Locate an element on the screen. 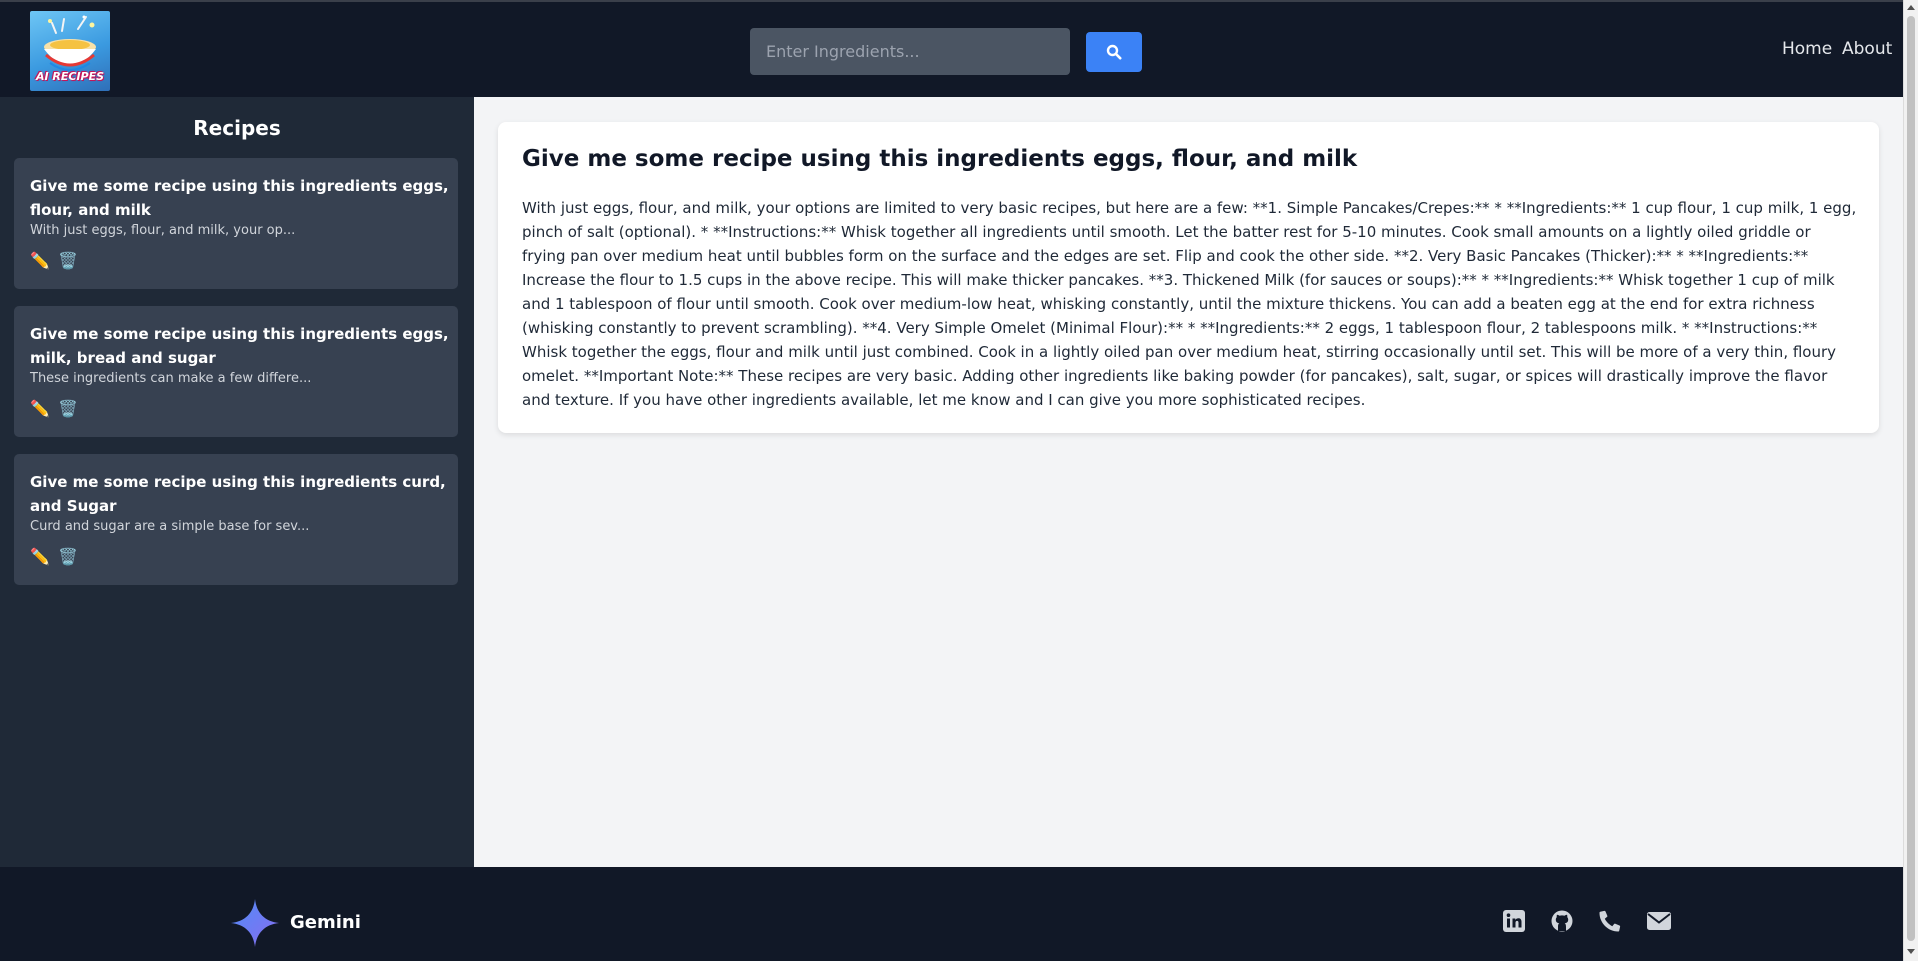 The height and width of the screenshot is (961, 1918). email-icon is located at coordinates (1659, 921).